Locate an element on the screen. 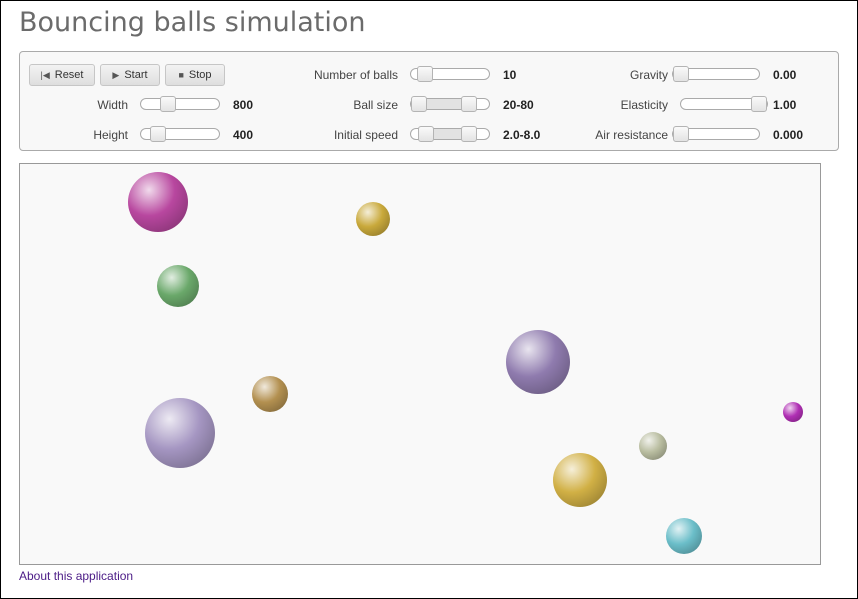 This screenshot has width=858, height=599. skip-back-icon: |◀ is located at coordinates (45, 74).